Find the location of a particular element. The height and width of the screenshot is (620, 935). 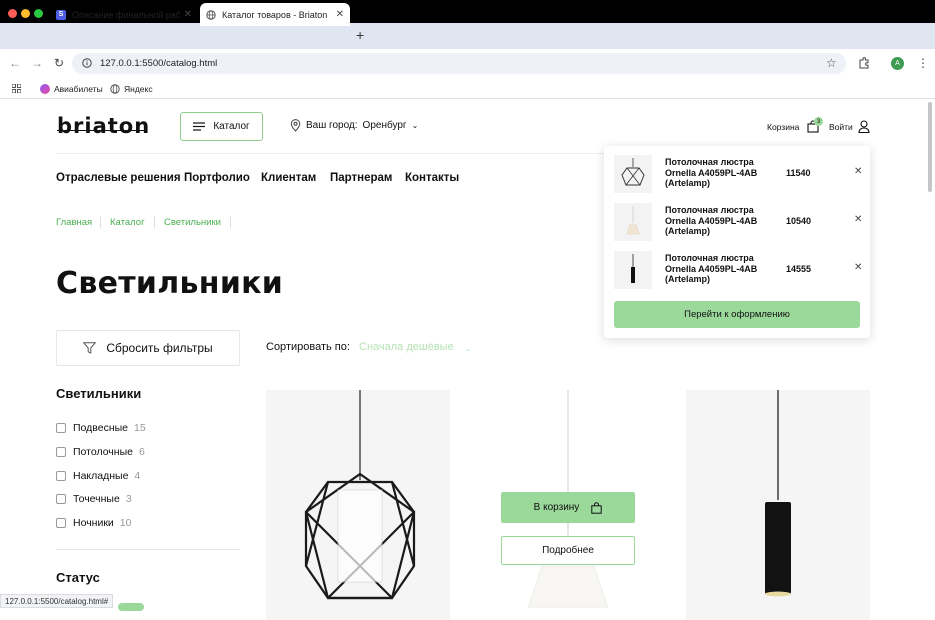

filter-count: 3 is located at coordinates (128, 499).